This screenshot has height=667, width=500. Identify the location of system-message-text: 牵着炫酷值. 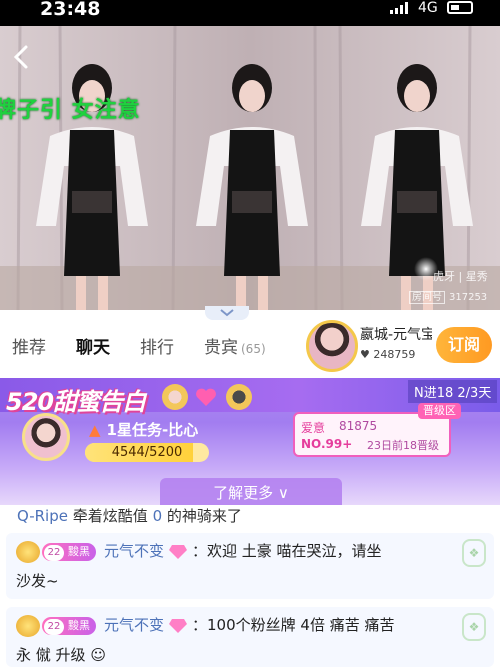
(110, 516).